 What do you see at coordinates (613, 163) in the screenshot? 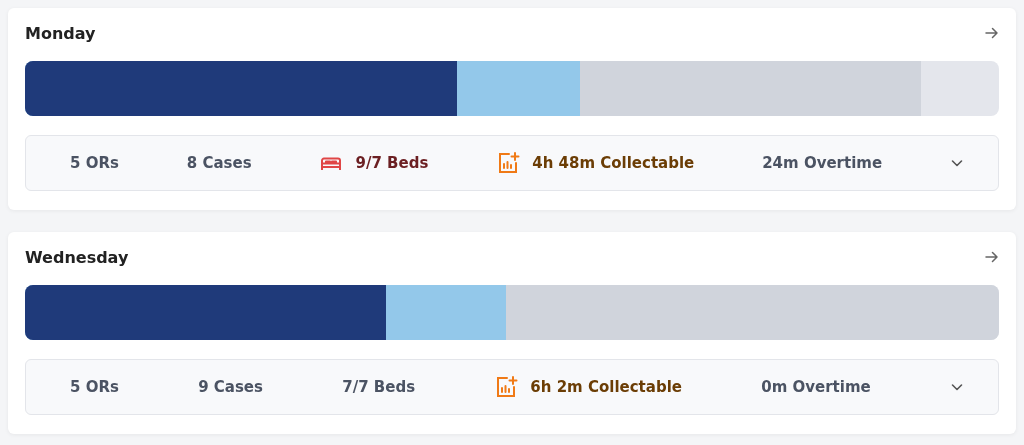
I see `stat-label: 4h 48m Collectable` at bounding box center [613, 163].